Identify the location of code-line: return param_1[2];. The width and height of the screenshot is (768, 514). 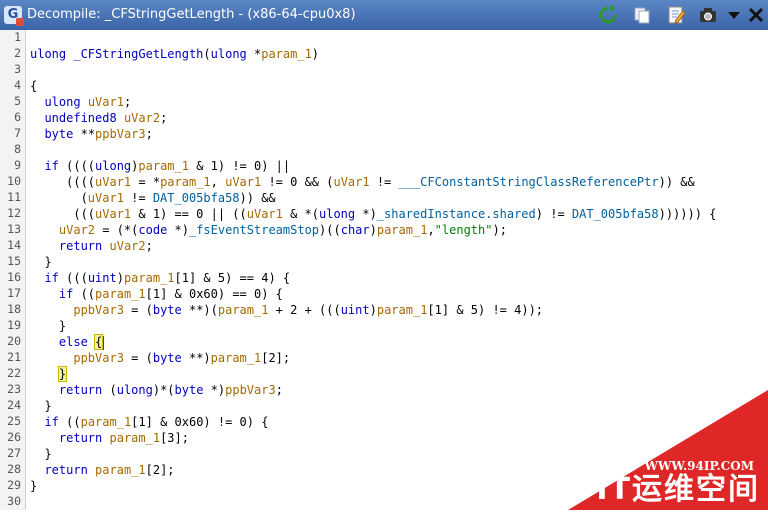
(102, 470).